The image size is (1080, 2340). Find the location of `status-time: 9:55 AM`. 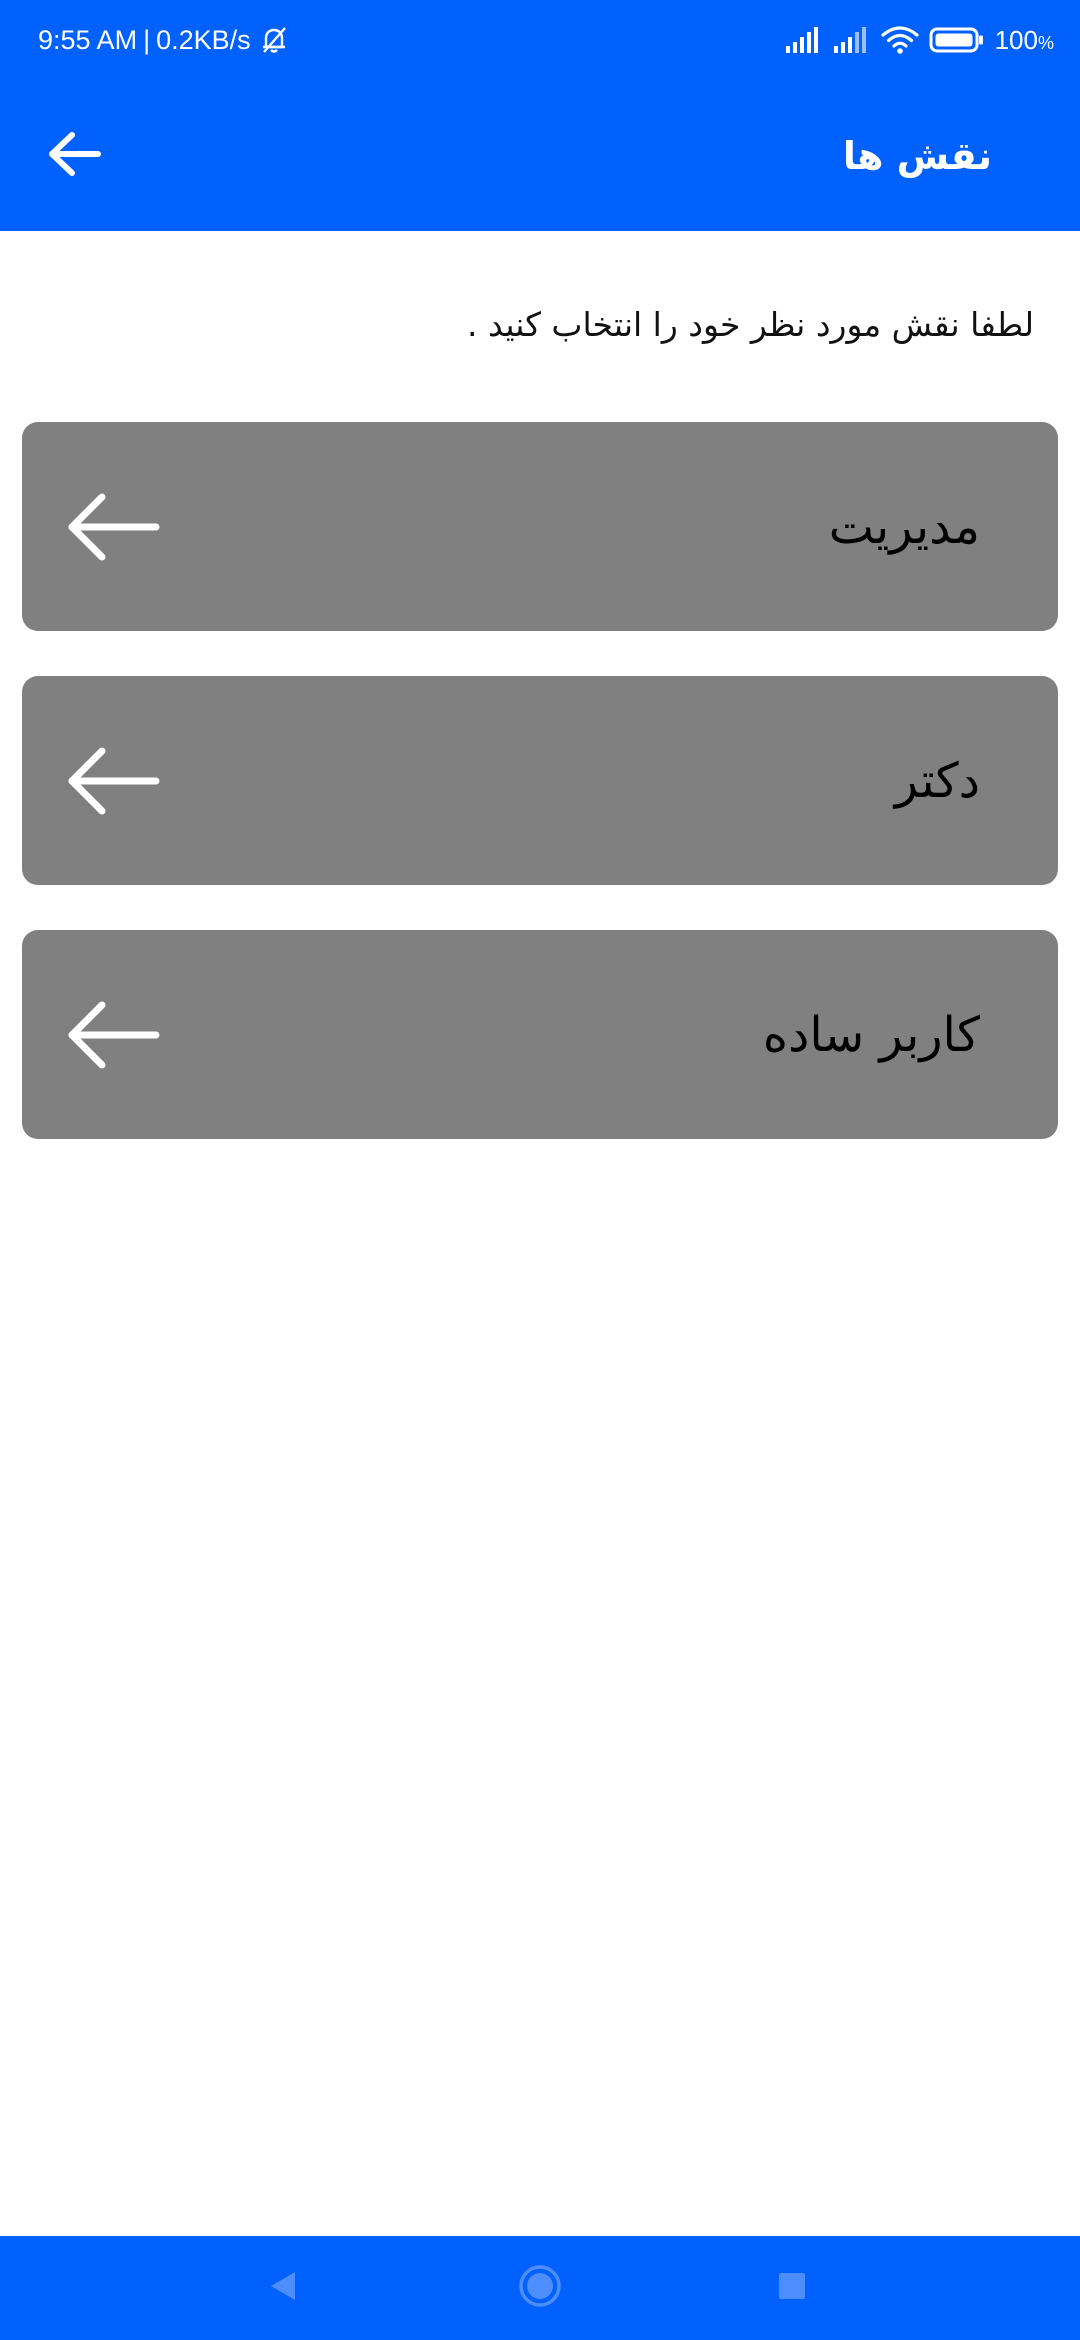

status-time: 9:55 AM is located at coordinates (88, 39).